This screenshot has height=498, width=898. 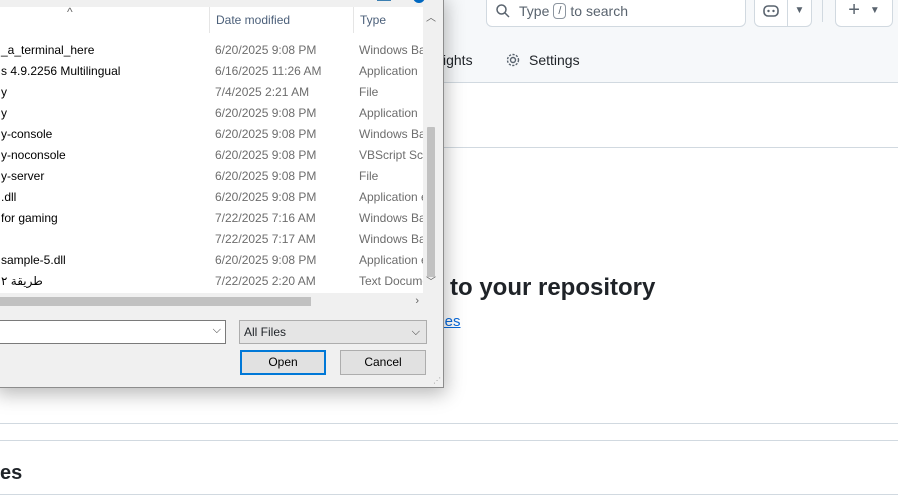 I want to click on list-header: ^ Date modified Type, so click(x=211, y=20).